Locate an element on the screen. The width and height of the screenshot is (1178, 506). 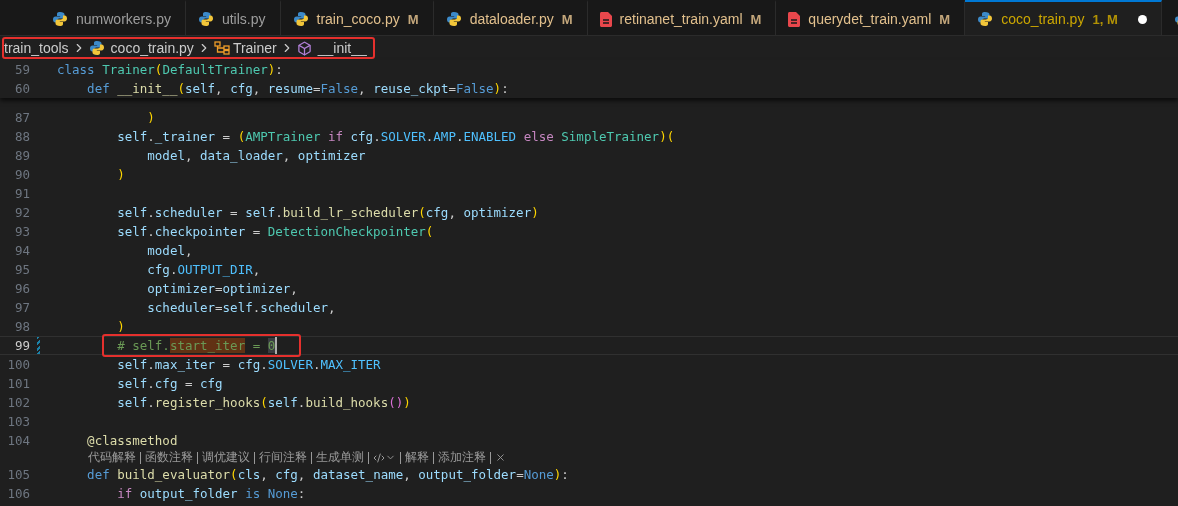
line-number: 90 is located at coordinates (22, 174).